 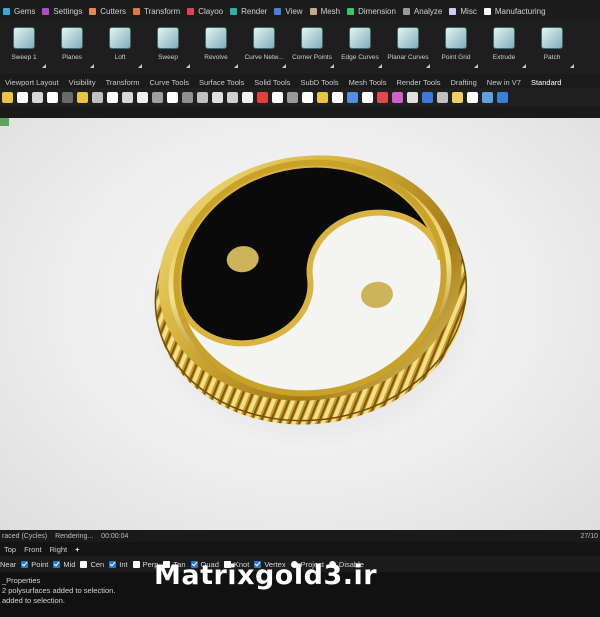 What do you see at coordinates (418, 82) in the screenshot?
I see `toolbar-tab: Render Tools` at bounding box center [418, 82].